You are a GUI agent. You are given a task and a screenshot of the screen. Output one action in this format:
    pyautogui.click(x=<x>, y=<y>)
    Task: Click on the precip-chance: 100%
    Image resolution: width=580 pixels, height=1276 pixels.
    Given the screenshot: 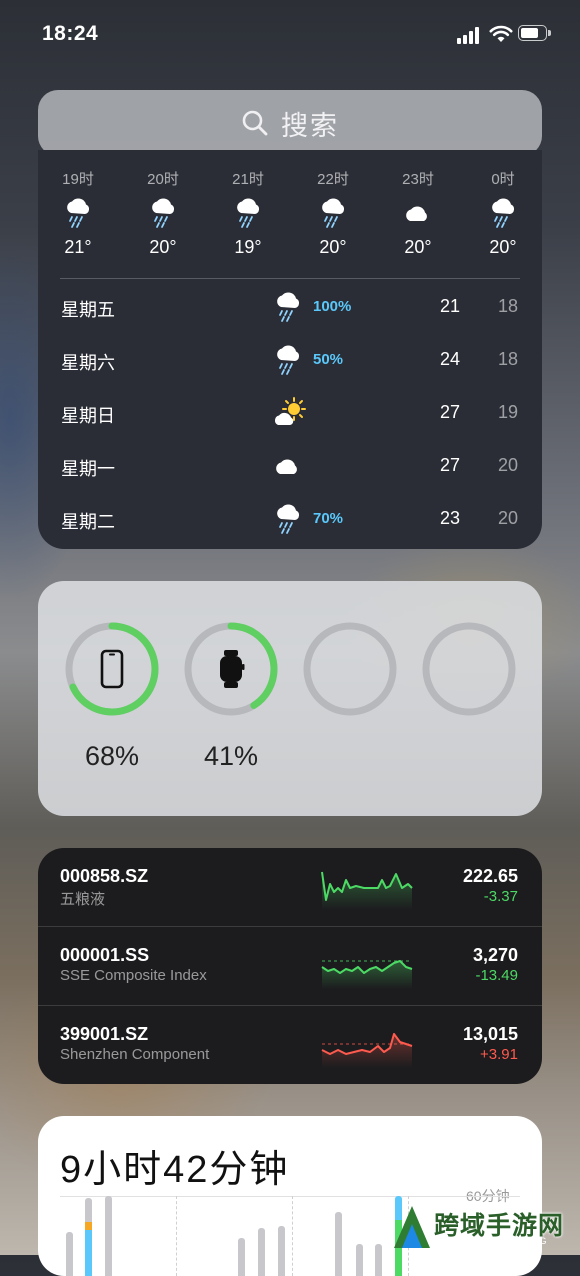 What is the action you would take?
    pyautogui.click(x=332, y=306)
    